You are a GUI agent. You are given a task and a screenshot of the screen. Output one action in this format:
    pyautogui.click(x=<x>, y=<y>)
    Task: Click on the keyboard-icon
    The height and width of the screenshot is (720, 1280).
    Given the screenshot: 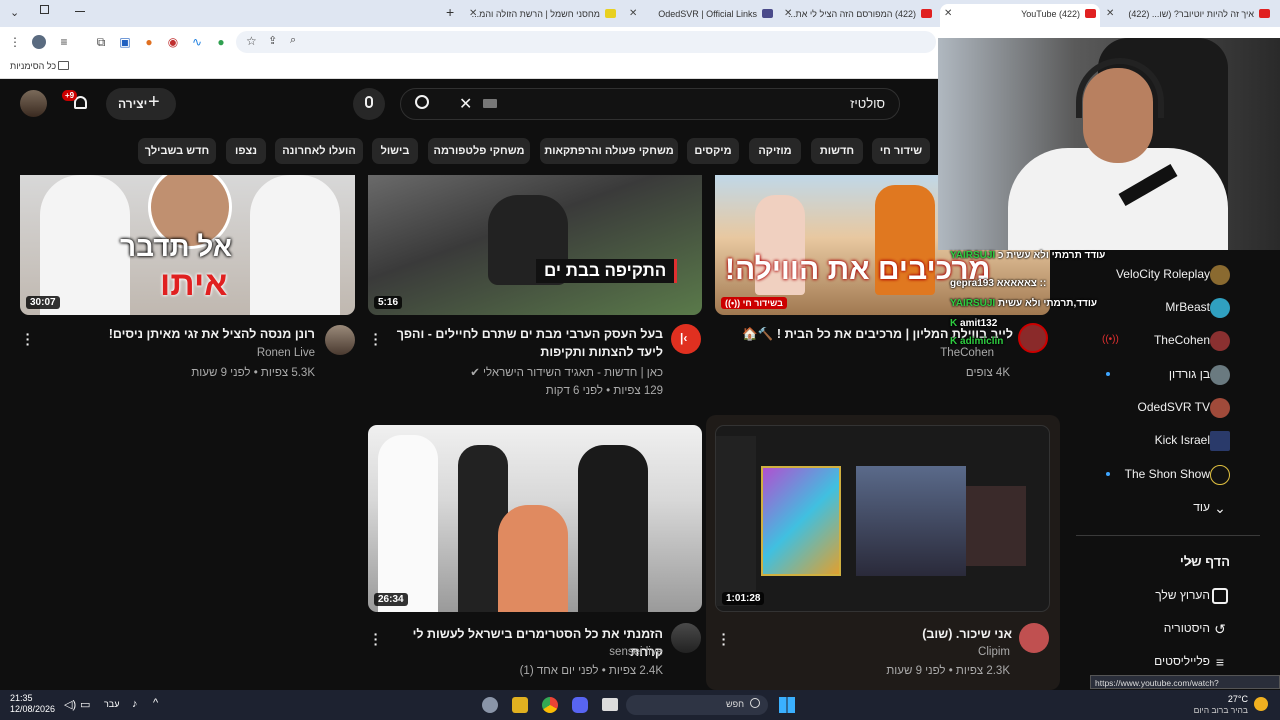 What is the action you would take?
    pyautogui.click(x=490, y=103)
    